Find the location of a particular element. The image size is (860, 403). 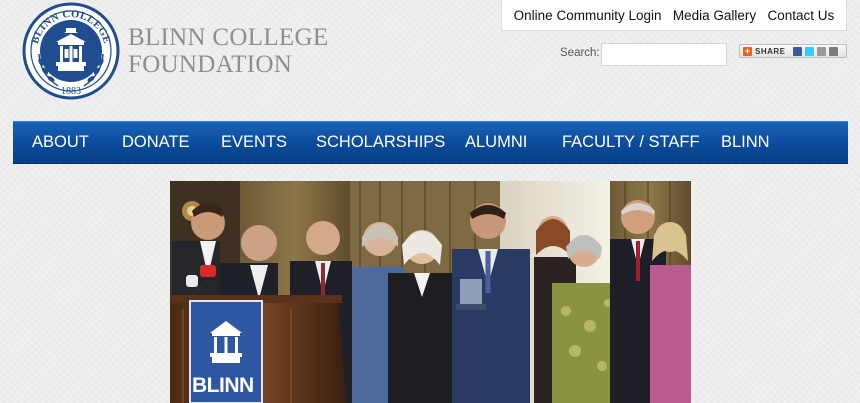

facebook-icon is located at coordinates (797, 51).